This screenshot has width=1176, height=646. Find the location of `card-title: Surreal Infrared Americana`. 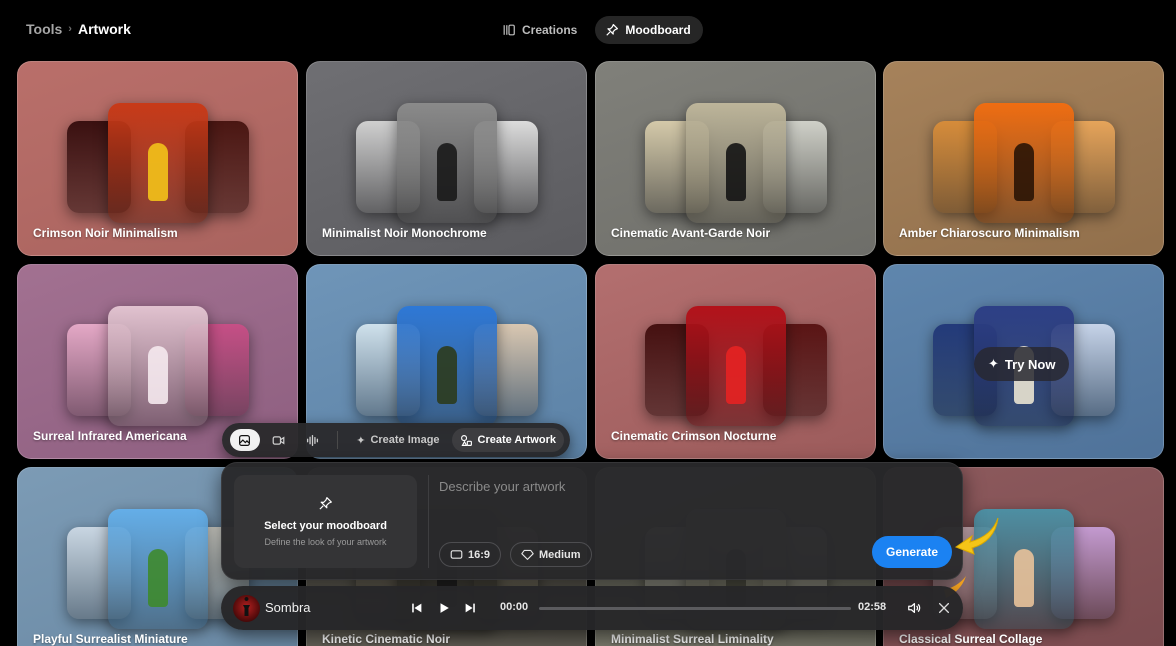

card-title: Surreal Infrared Americana is located at coordinates (110, 436).